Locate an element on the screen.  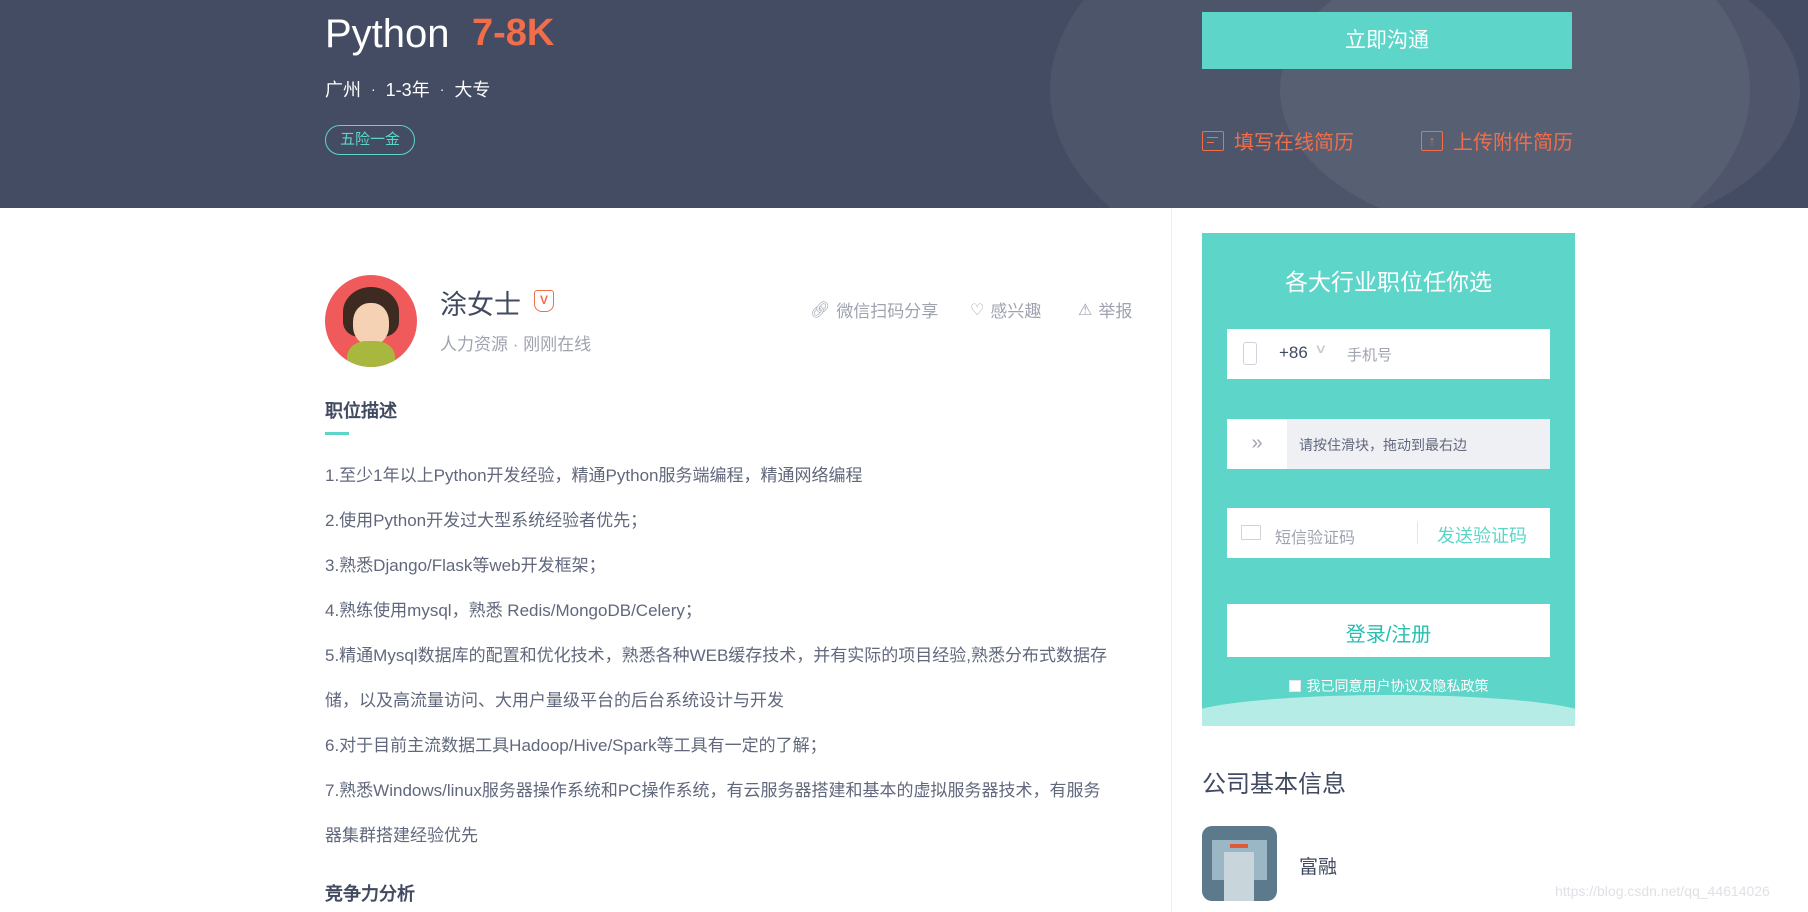
online-resume-link: 填写在线简历 is located at coordinates (1278, 140).